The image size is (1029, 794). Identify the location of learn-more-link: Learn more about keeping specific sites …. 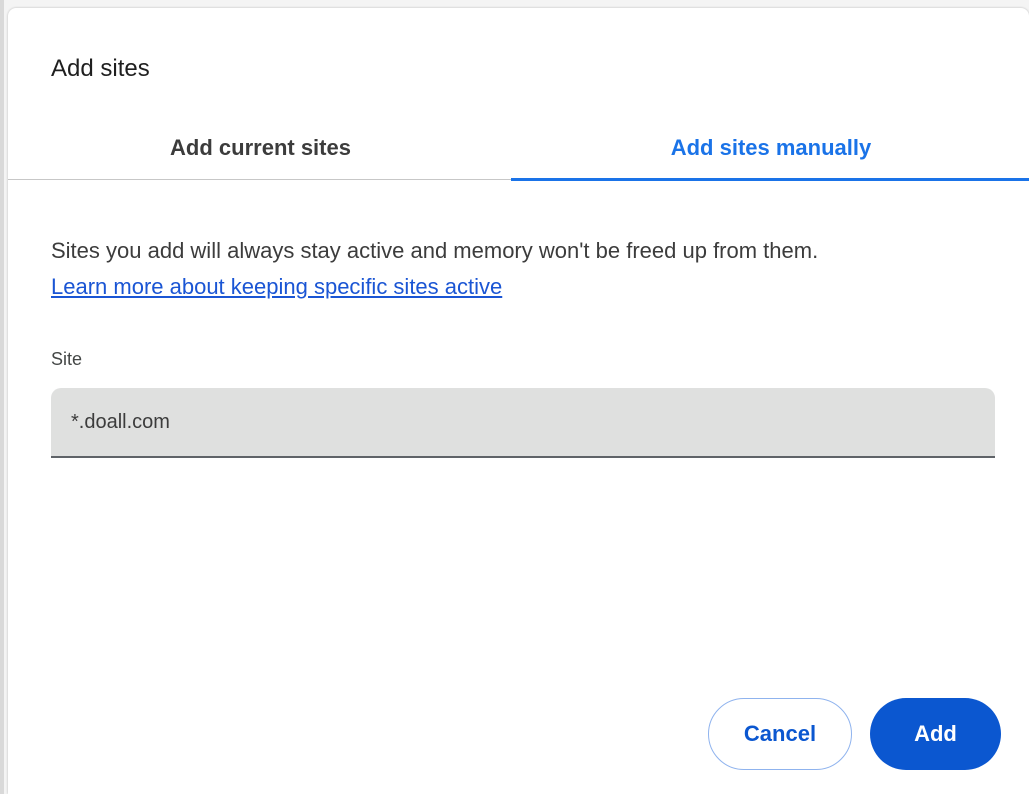
(276, 286).